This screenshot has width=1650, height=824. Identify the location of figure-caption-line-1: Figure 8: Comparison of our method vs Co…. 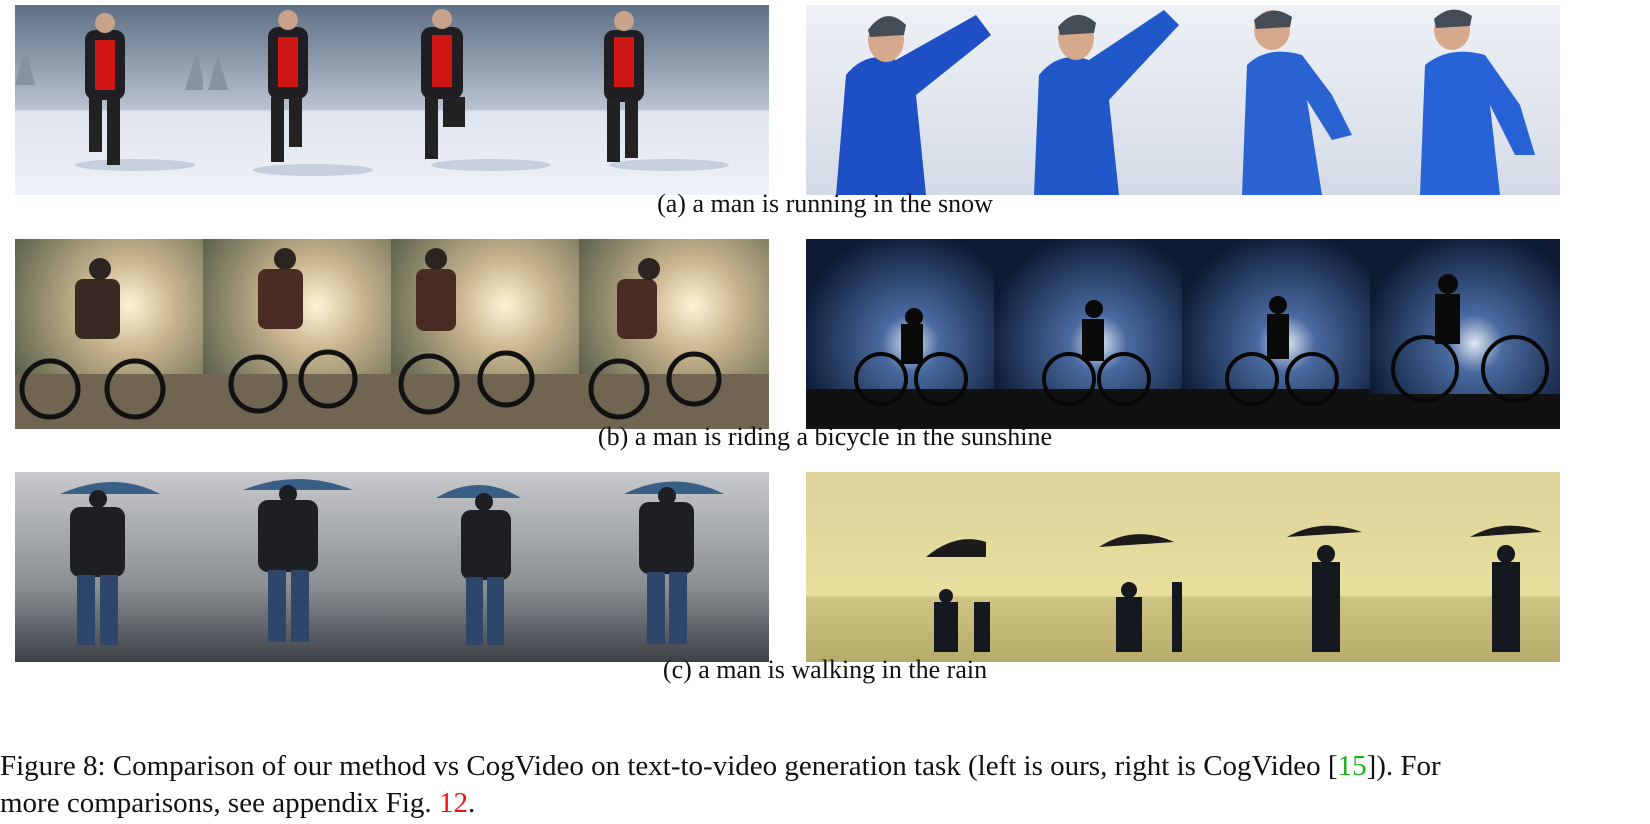
(825, 766).